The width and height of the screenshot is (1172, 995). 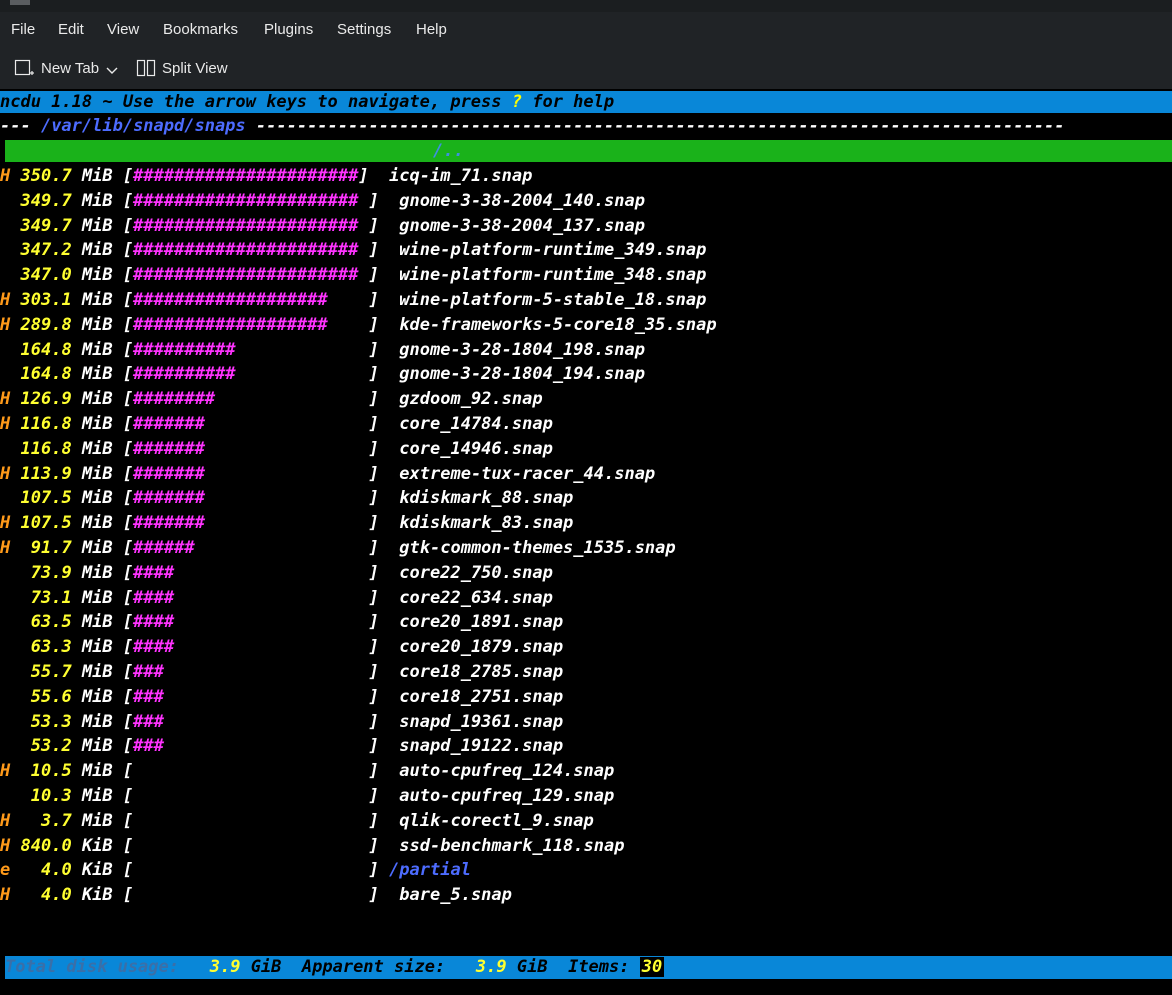 I want to click on table-row: H 107.5 MiB [####### ] kdiskmark_83.snap, so click(x=286, y=523).